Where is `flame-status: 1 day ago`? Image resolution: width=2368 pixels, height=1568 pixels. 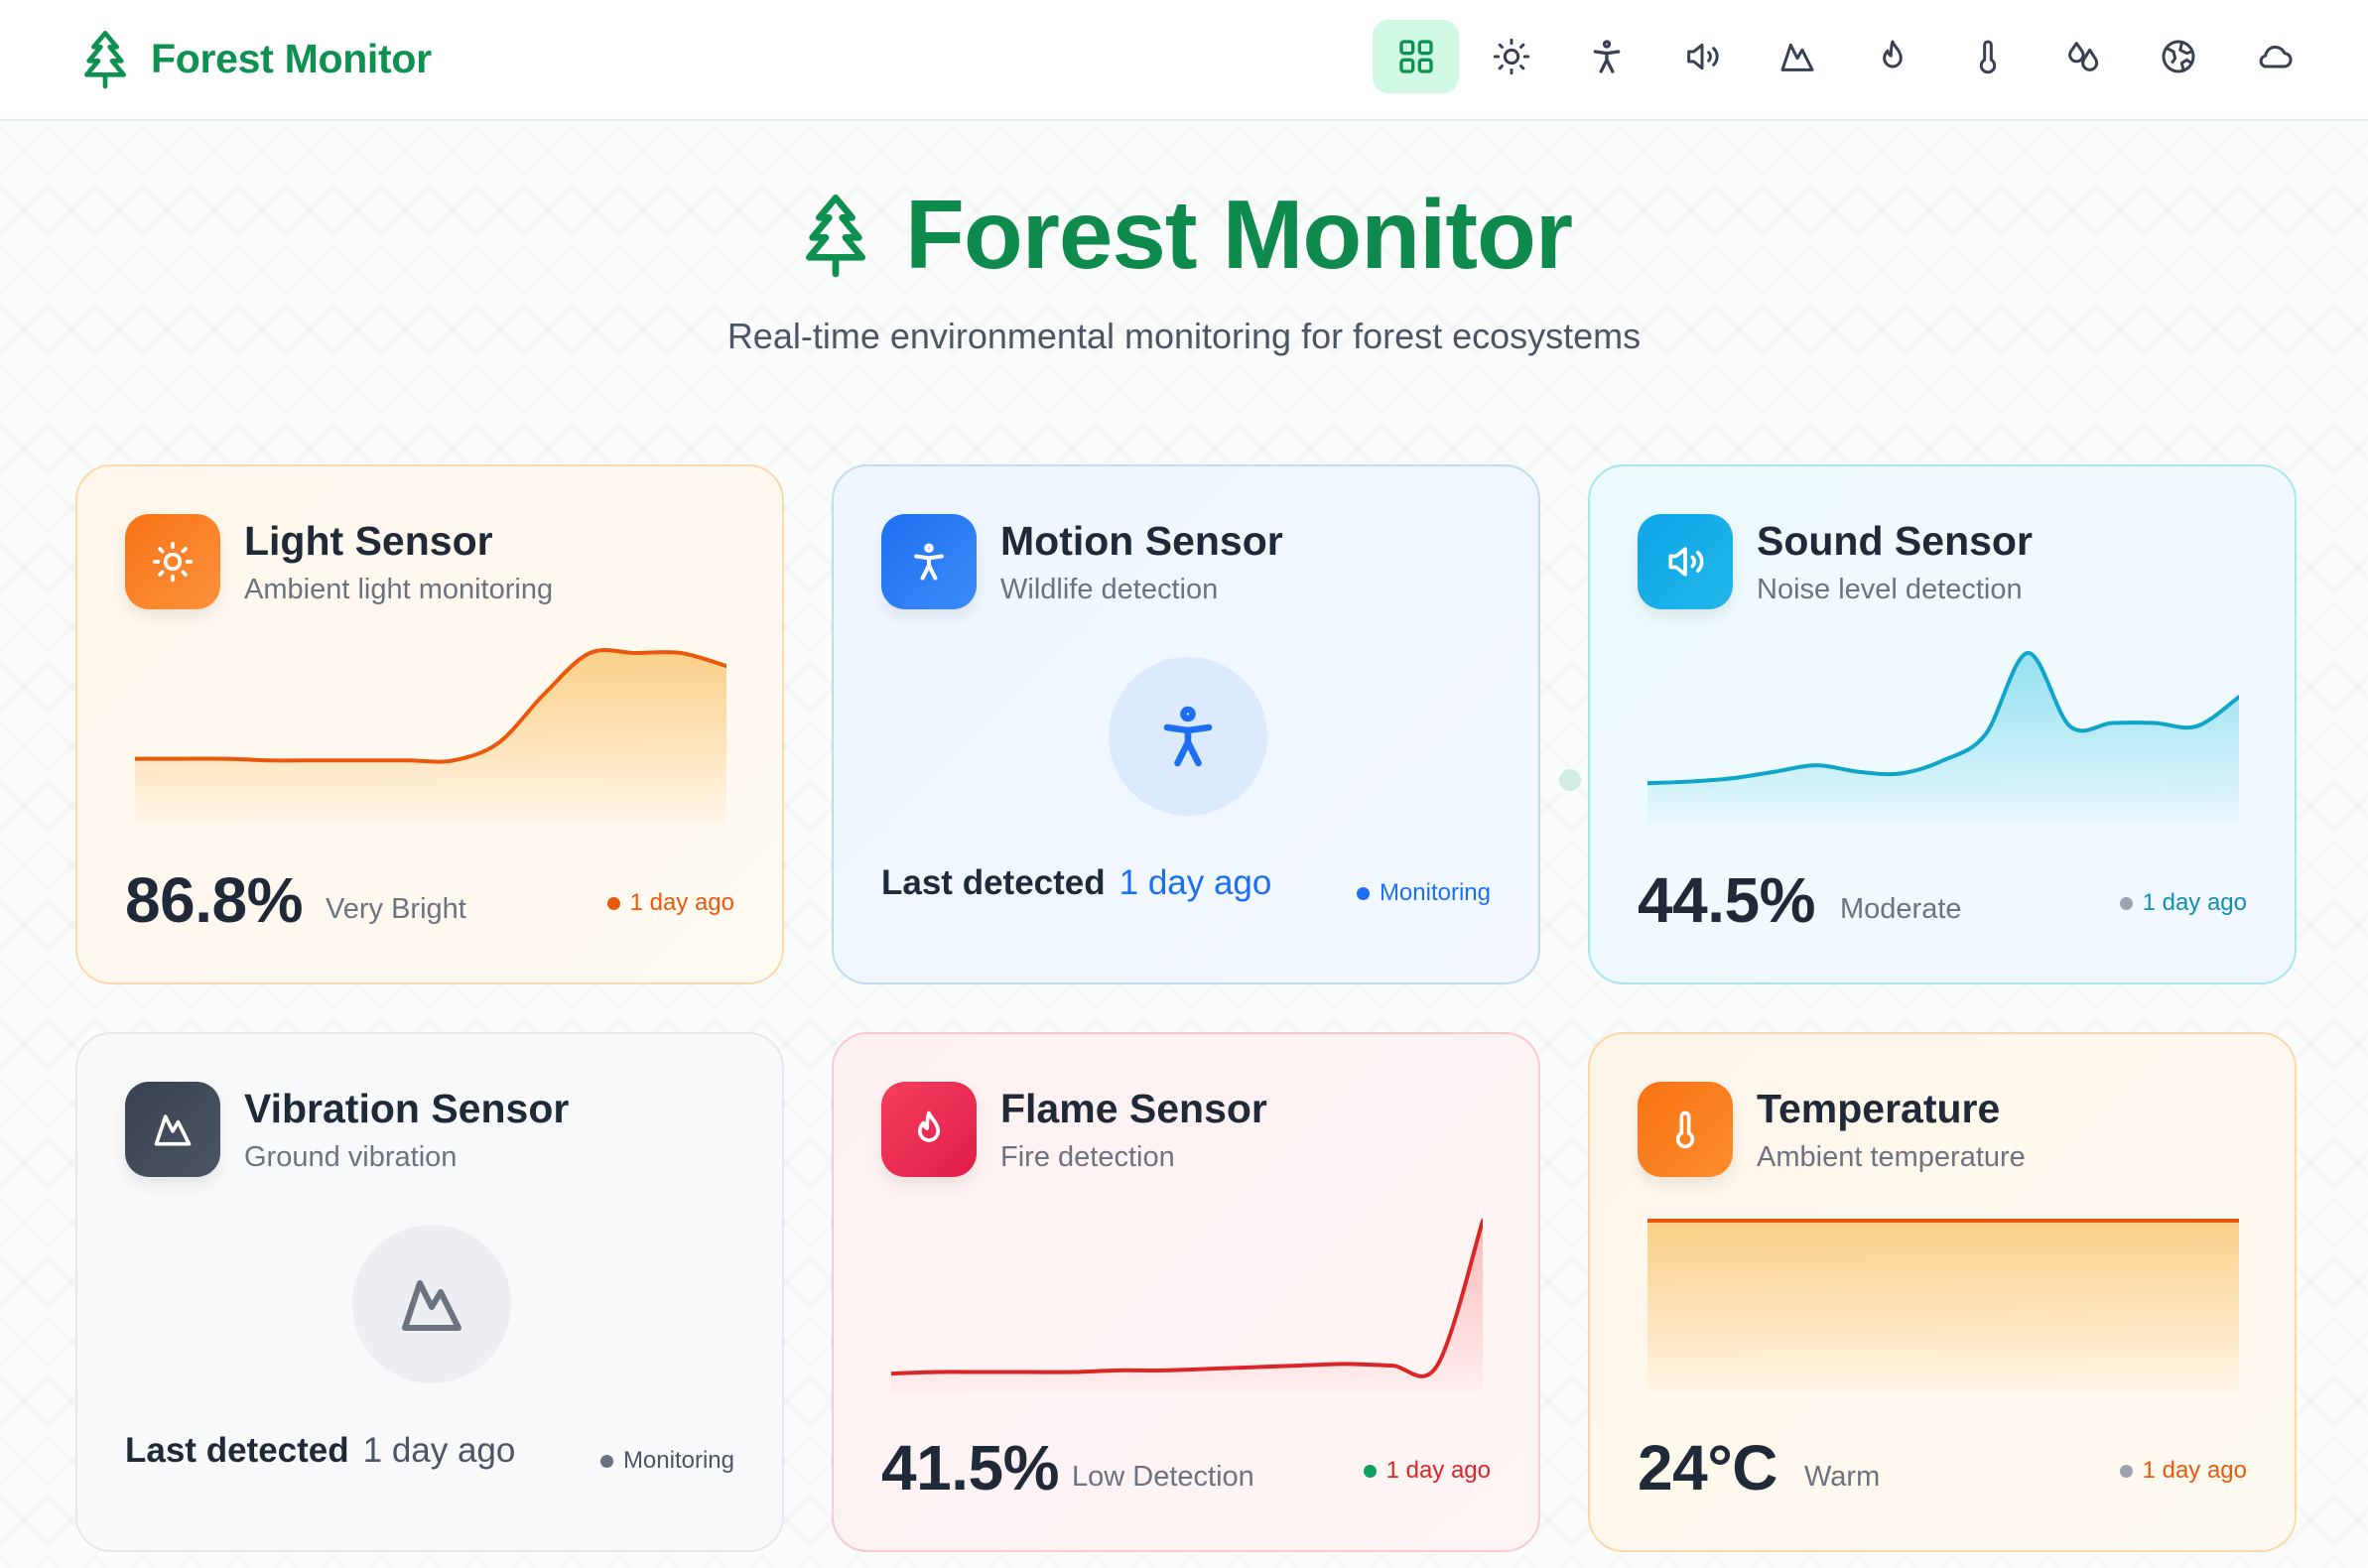
flame-status: 1 day ago is located at coordinates (1427, 1471).